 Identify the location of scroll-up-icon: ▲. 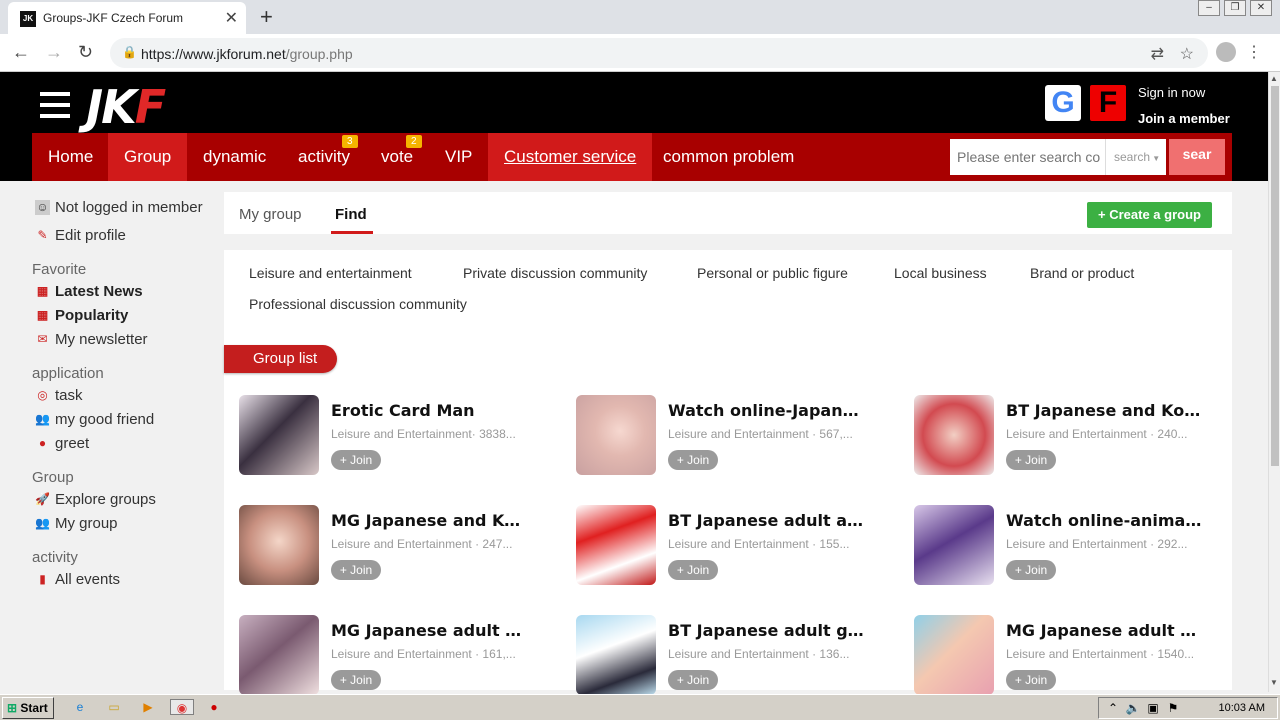
(1274, 78).